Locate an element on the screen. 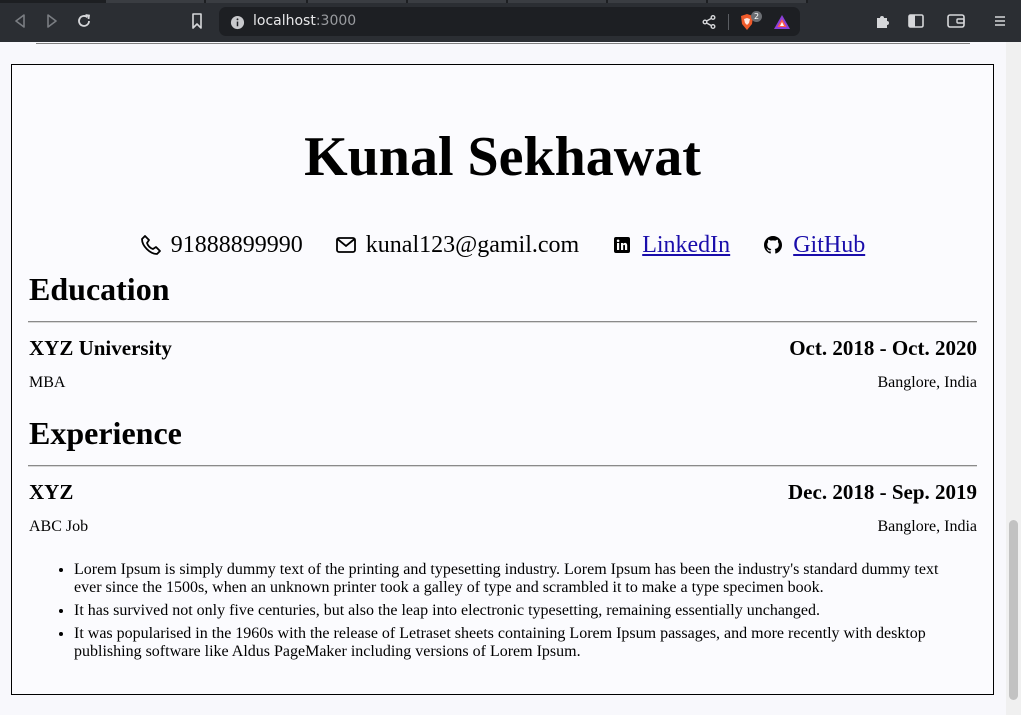  job-role: ABC Job is located at coordinates (59, 526).